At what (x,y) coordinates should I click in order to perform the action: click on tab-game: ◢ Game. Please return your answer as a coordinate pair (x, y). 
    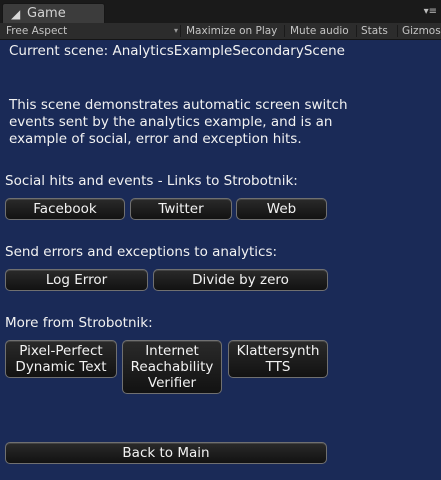
    Looking at the image, I should click on (53, 13).